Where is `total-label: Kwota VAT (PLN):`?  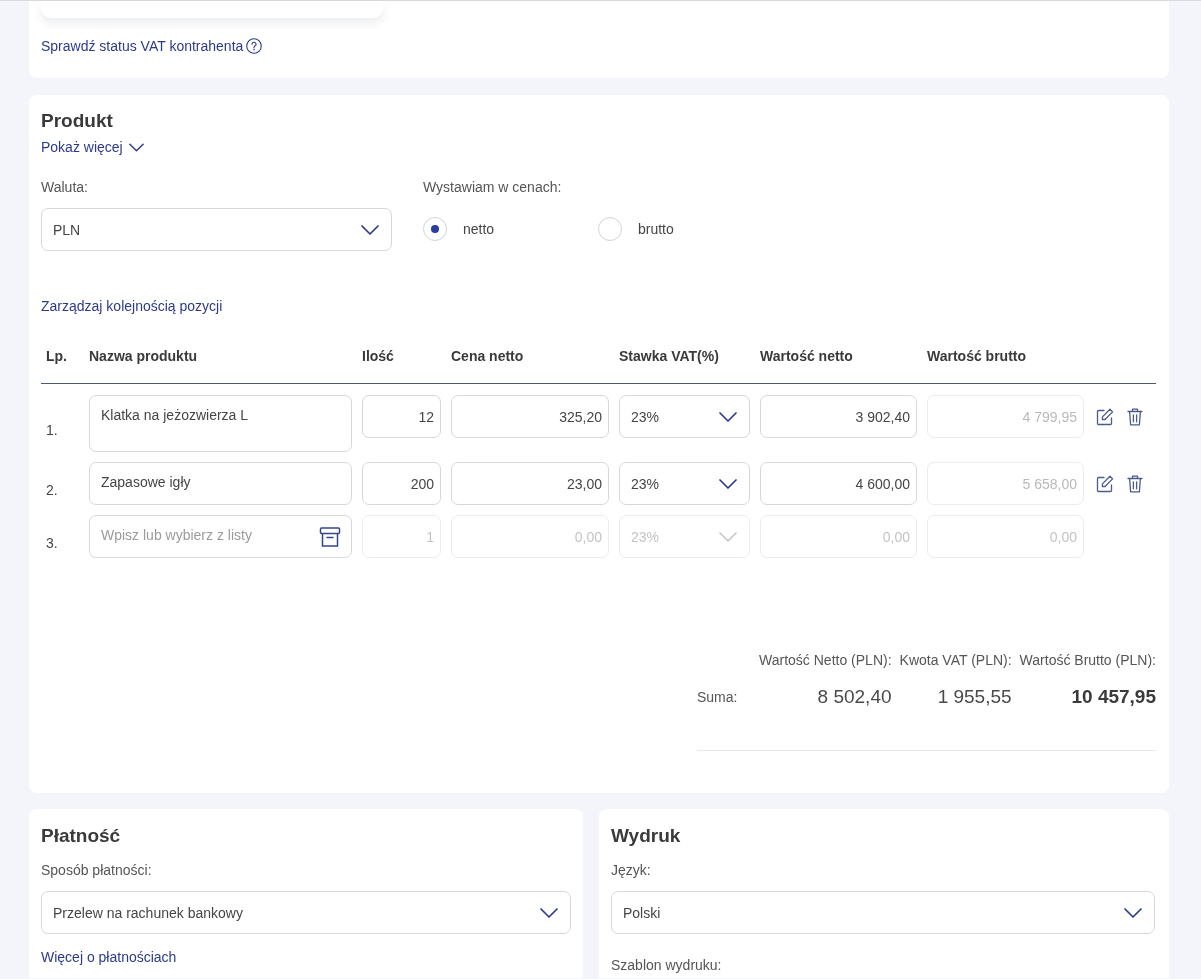 total-label: Kwota VAT (PLN): is located at coordinates (955, 660).